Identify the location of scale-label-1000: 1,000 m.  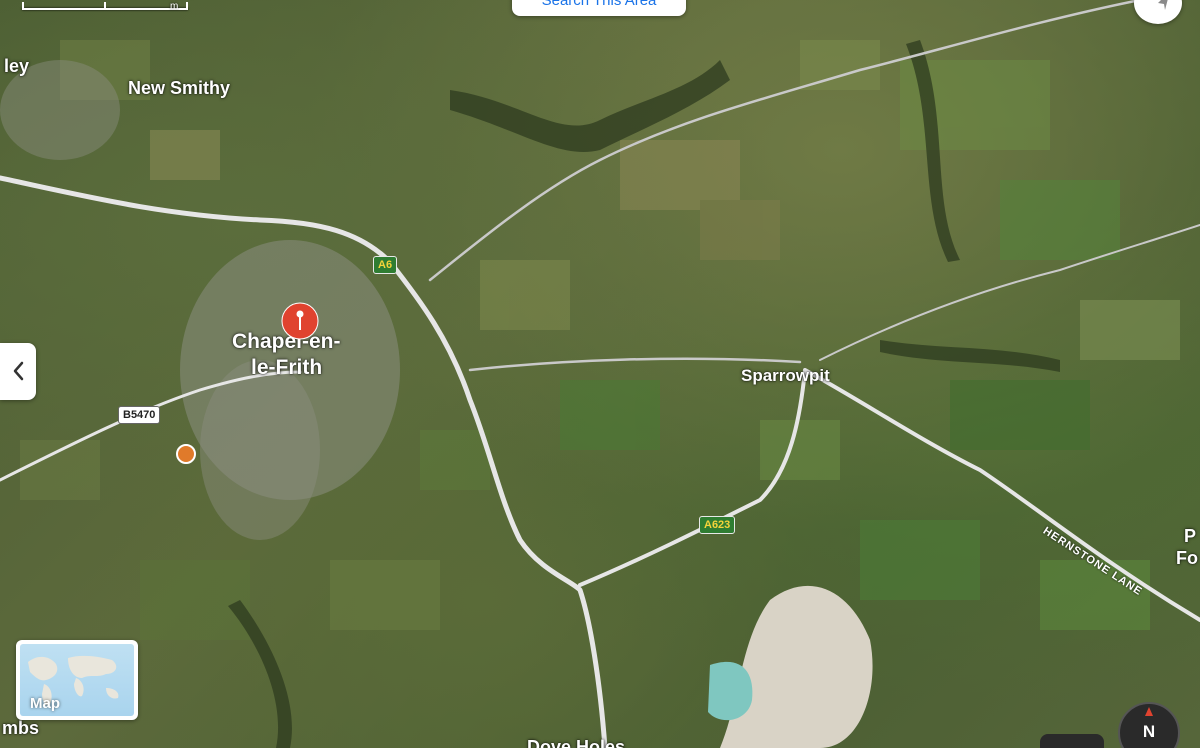
(182, 6).